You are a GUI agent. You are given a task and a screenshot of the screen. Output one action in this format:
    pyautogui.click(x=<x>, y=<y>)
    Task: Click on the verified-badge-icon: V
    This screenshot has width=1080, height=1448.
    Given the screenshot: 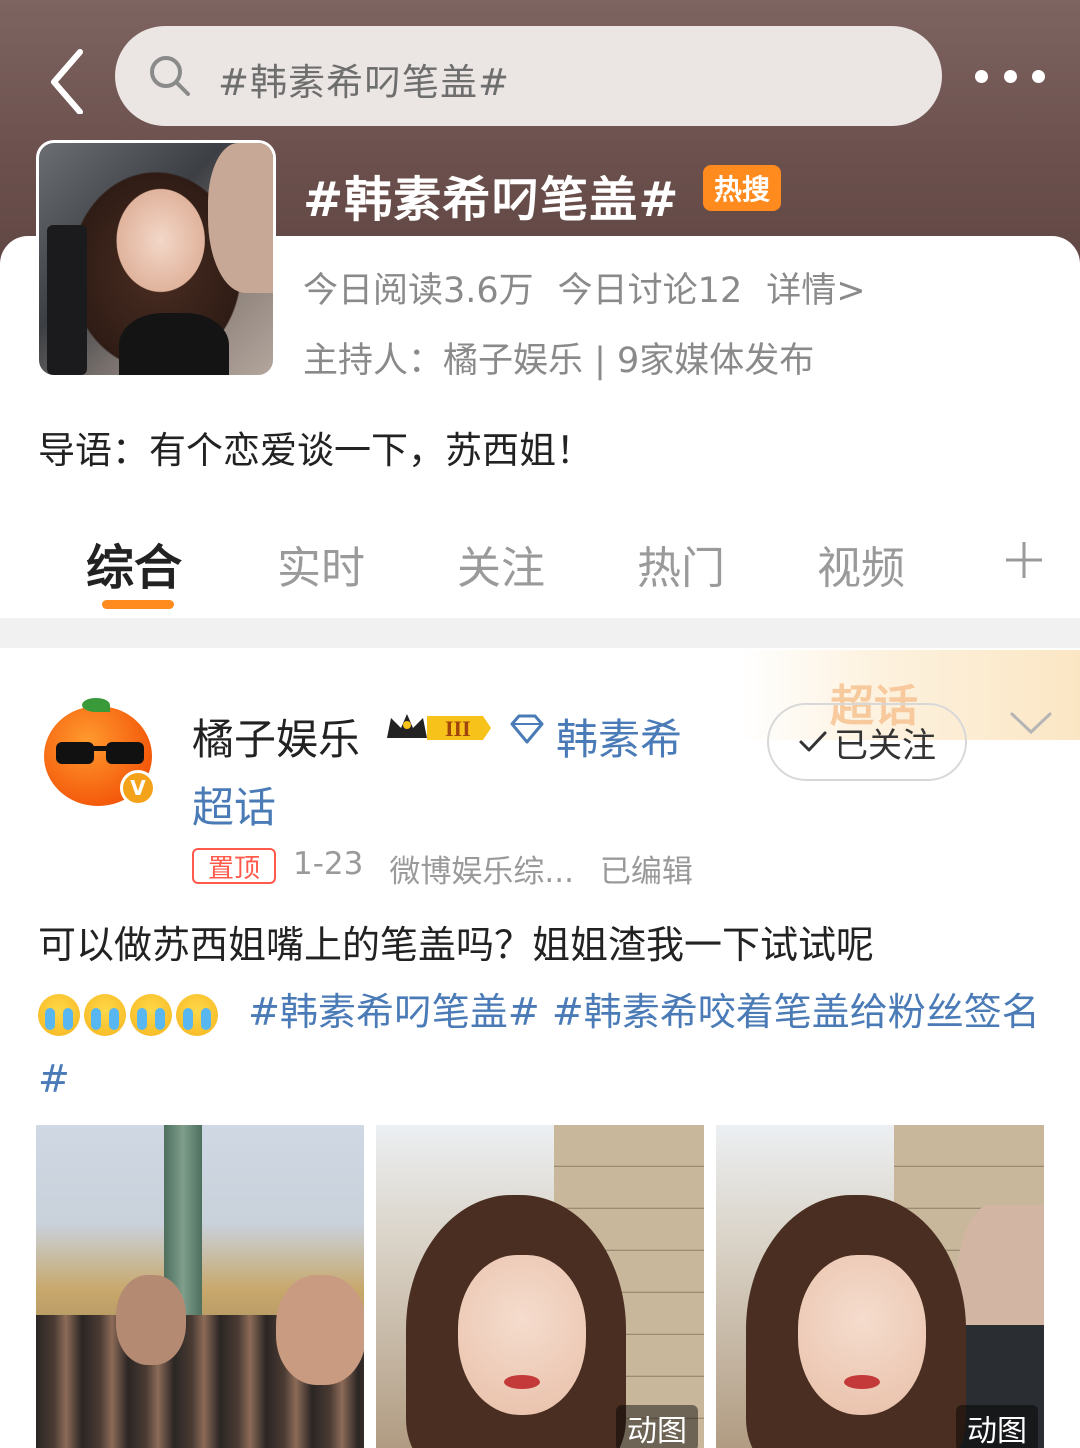 What is the action you would take?
    pyautogui.click(x=138, y=788)
    